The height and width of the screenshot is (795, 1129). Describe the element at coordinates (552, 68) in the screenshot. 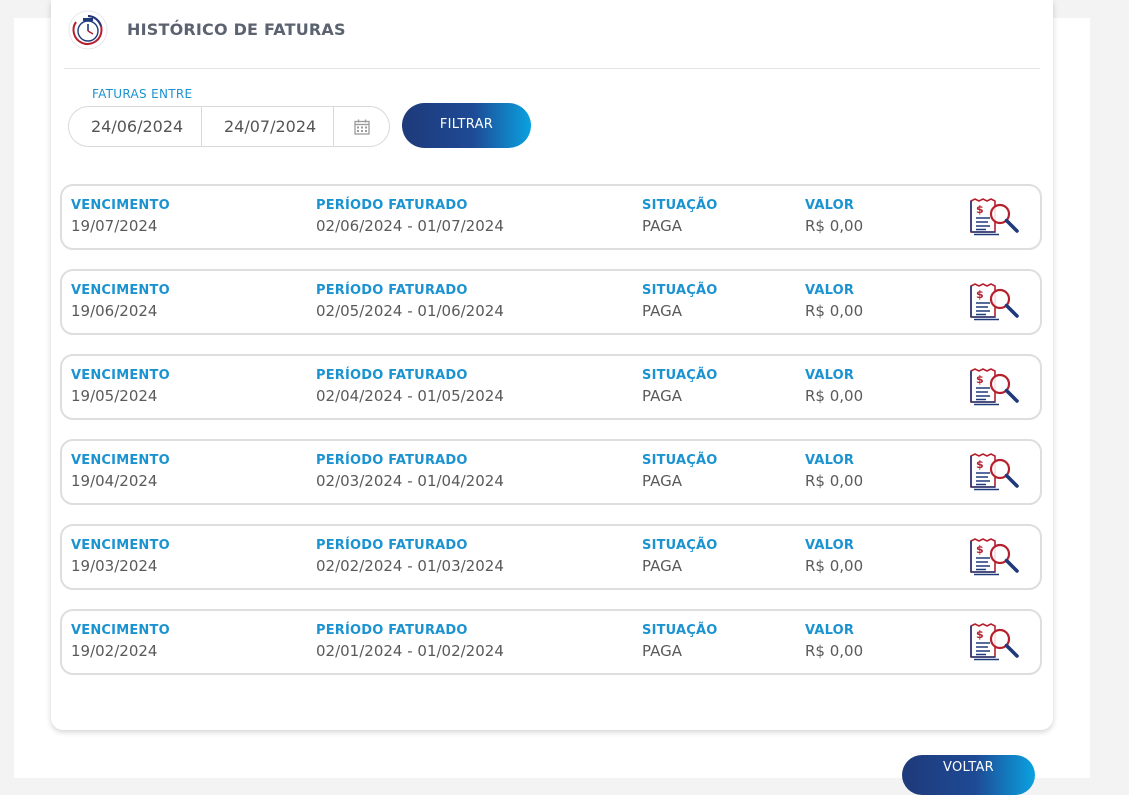

I see `header-divider` at that location.